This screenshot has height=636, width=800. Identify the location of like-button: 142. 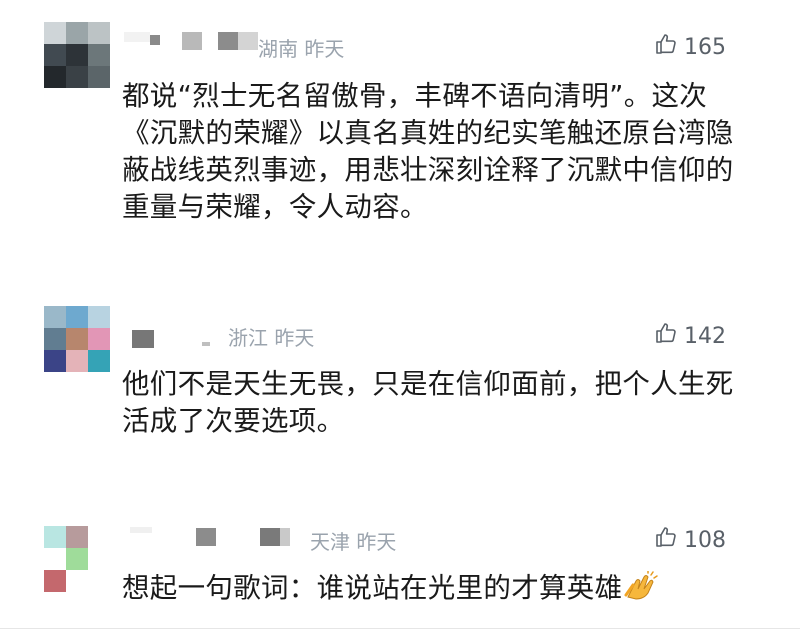
(690, 336).